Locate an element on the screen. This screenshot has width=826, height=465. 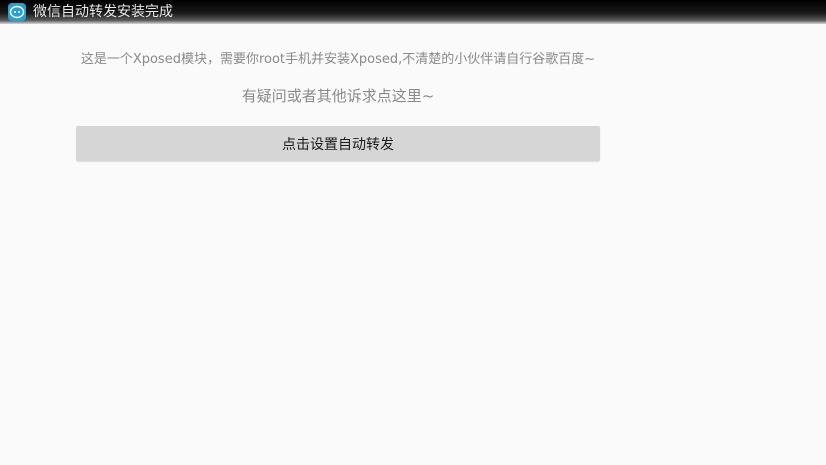
help-link: 有疑问或者其他诉求点这里~ is located at coordinates (338, 96).